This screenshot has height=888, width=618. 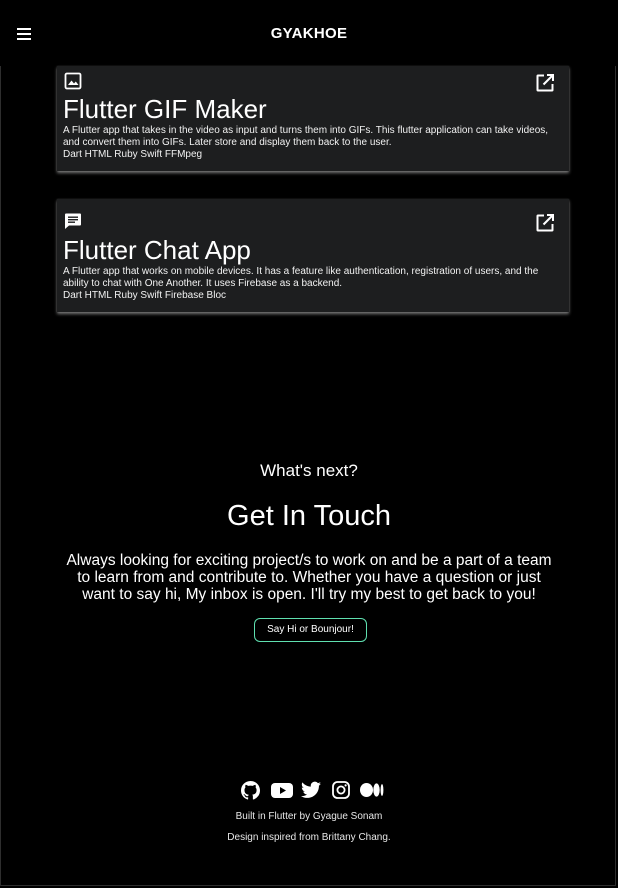 What do you see at coordinates (250, 791) in the screenshot?
I see `github-icon` at bounding box center [250, 791].